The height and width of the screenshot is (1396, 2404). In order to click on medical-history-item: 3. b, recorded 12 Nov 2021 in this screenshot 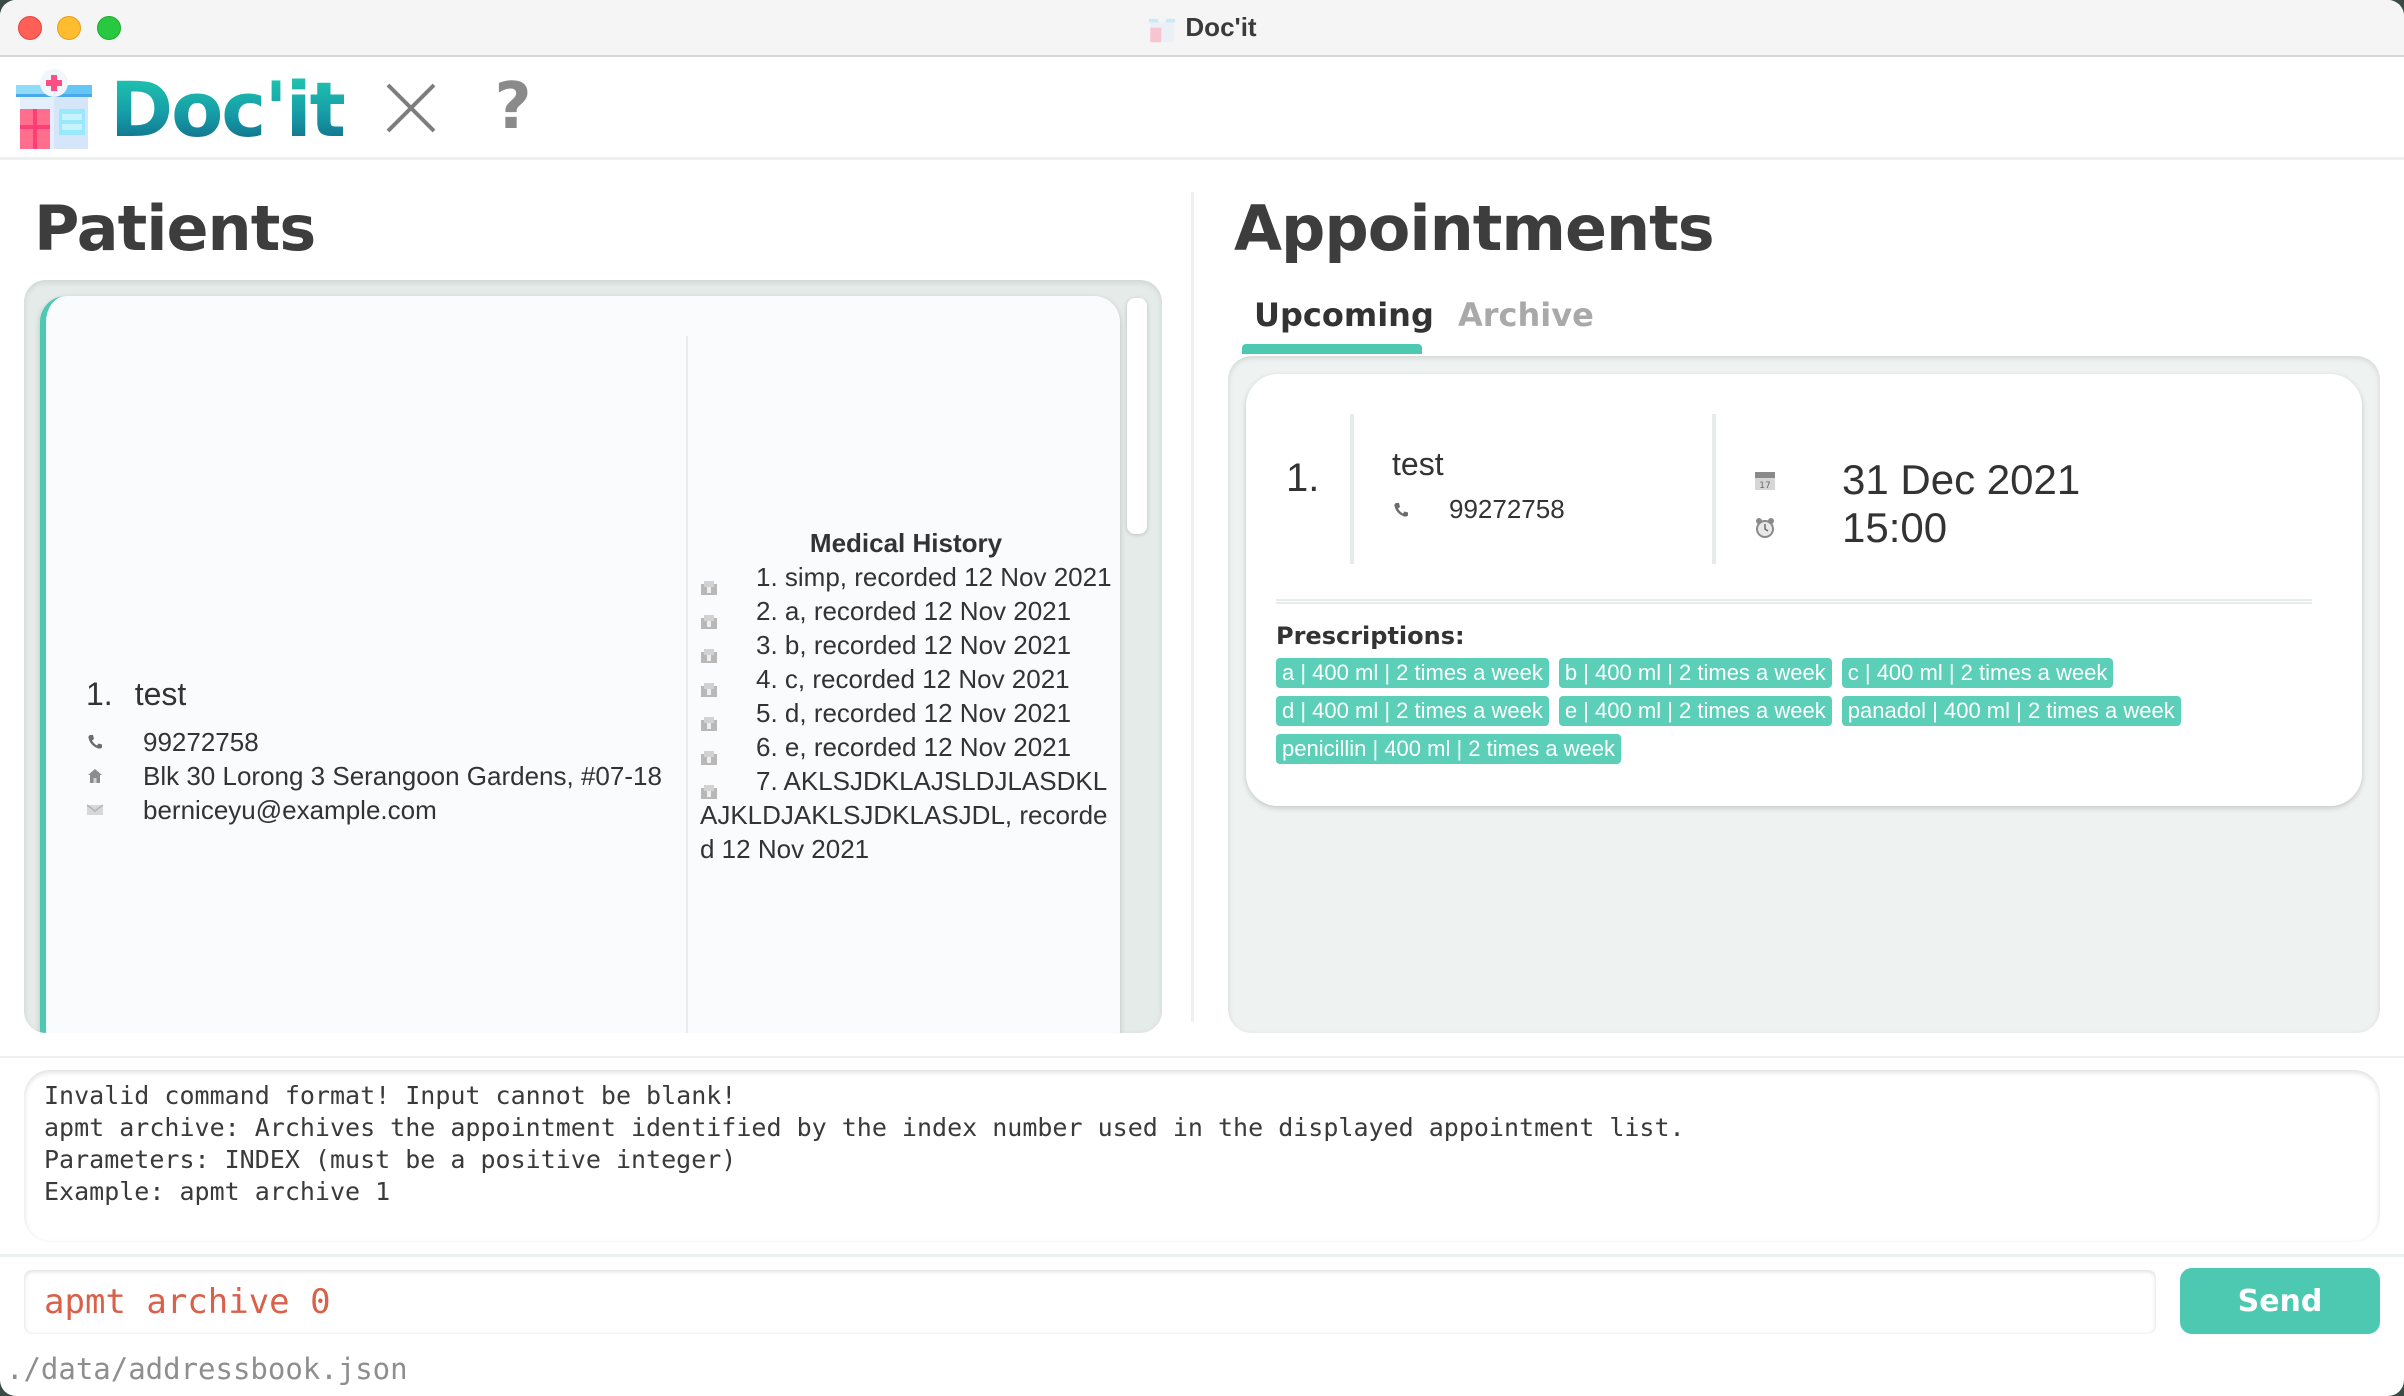, I will do `click(906, 645)`.